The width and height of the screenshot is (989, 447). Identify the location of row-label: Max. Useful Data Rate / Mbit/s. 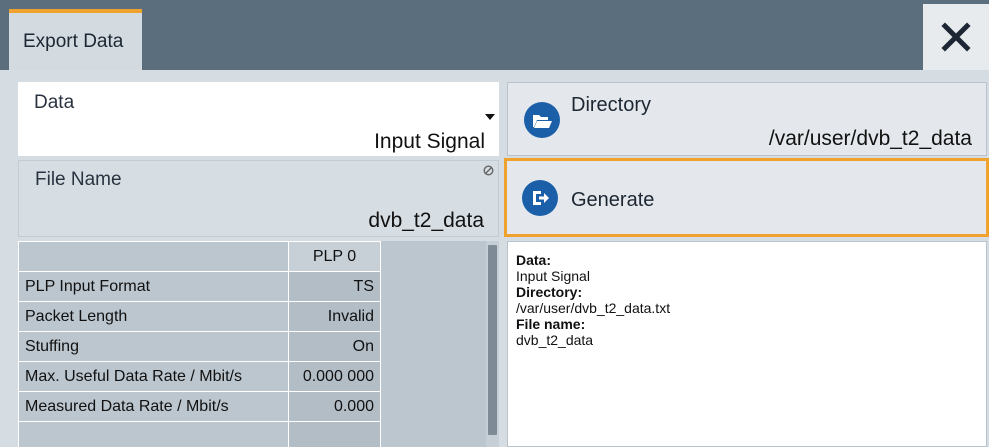
(153, 376).